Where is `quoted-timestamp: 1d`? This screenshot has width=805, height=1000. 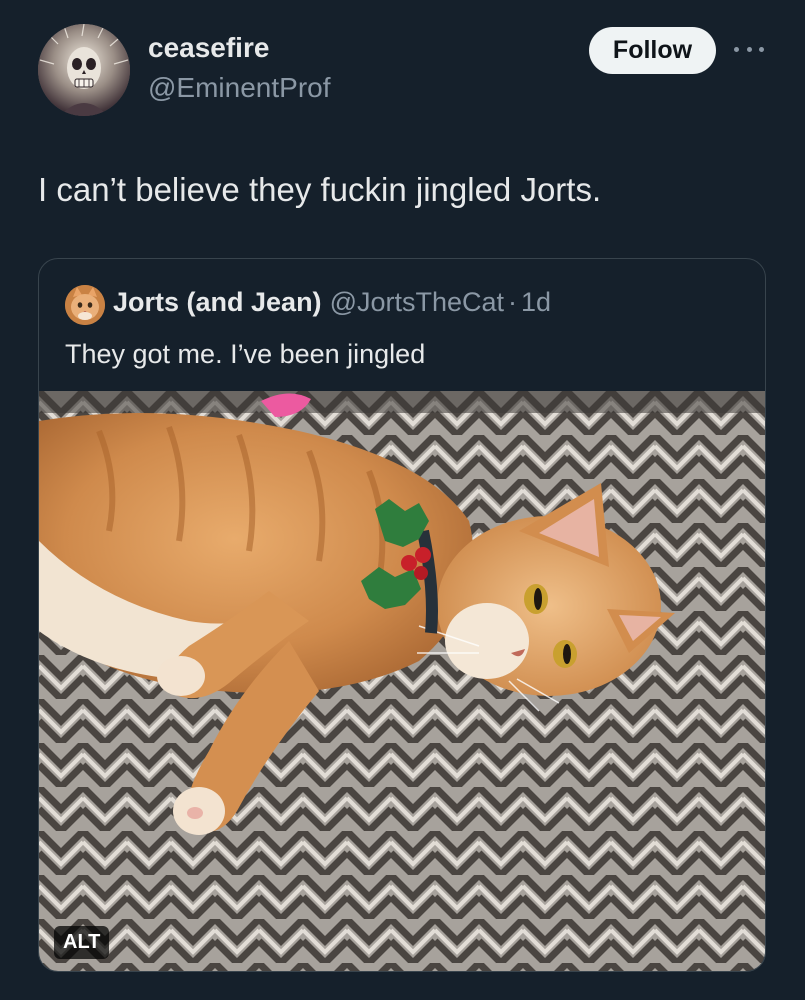 quoted-timestamp: 1d is located at coordinates (536, 302).